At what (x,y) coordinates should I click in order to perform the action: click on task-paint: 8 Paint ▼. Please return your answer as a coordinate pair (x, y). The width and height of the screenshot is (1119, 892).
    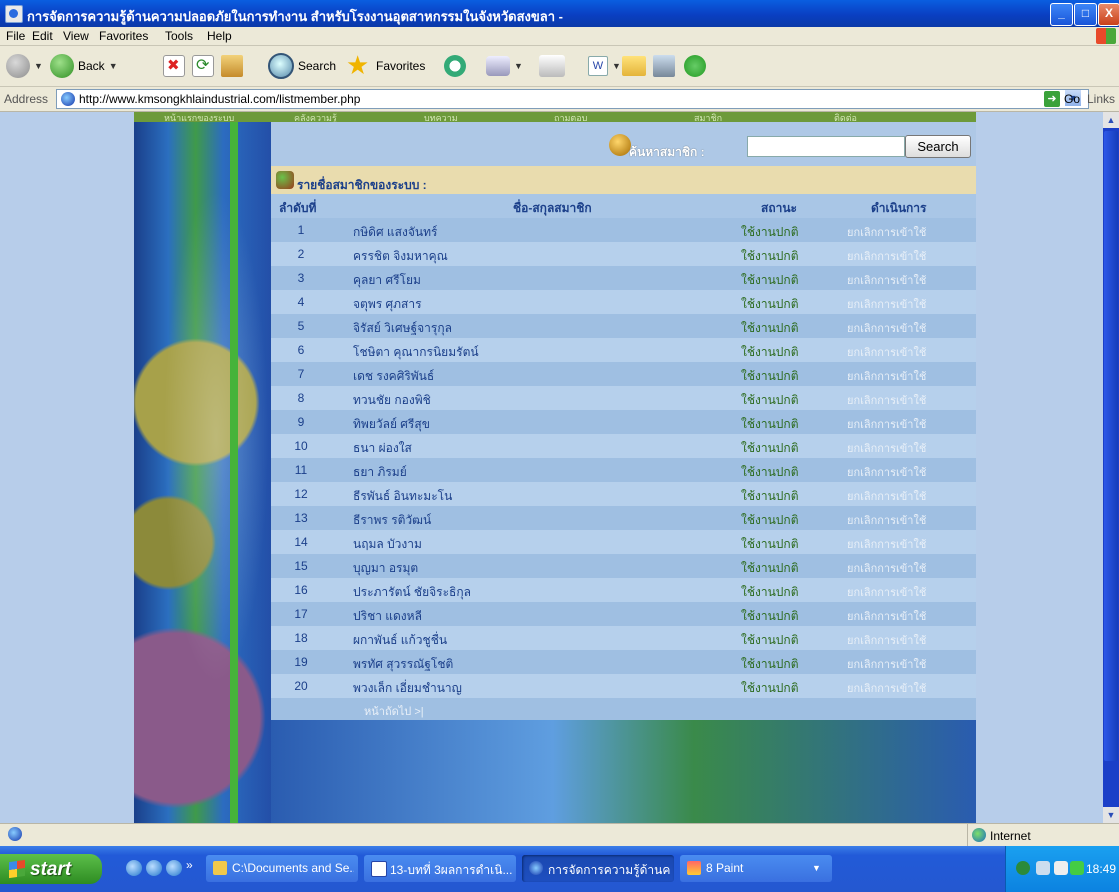
    Looking at the image, I should click on (756, 868).